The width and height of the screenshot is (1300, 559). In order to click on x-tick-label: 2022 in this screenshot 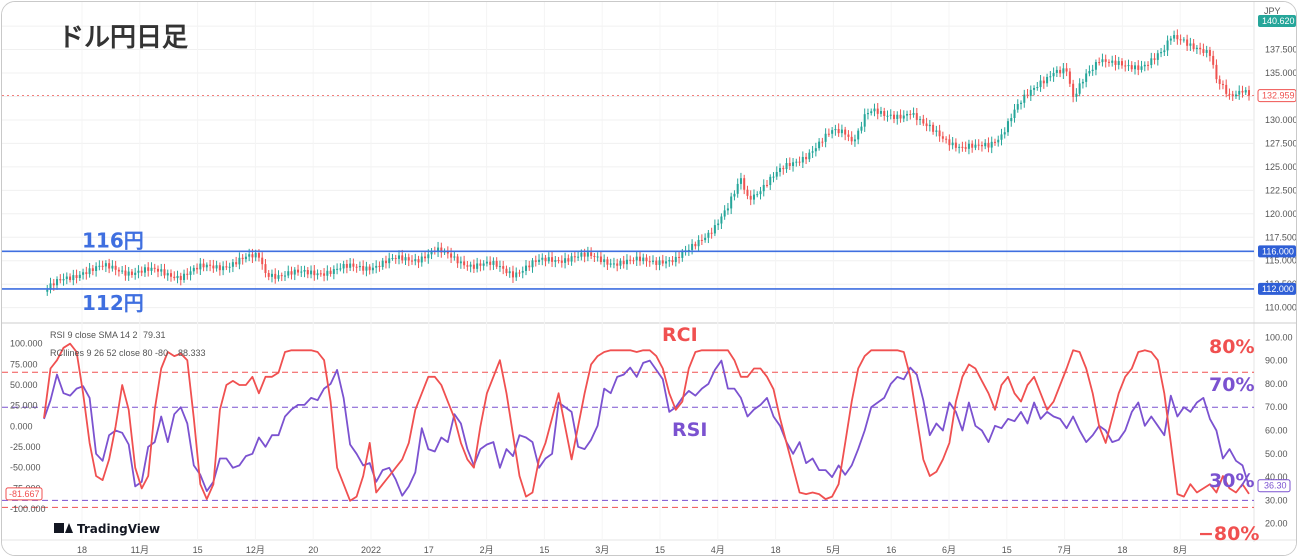, I will do `click(371, 550)`.